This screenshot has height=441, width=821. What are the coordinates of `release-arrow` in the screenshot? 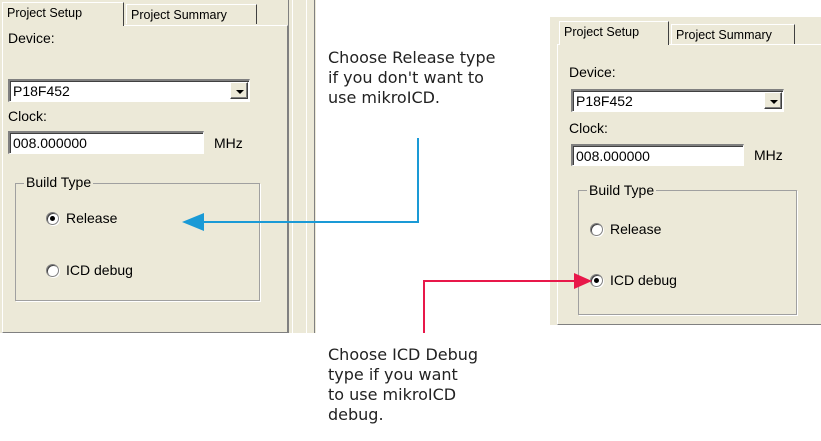 It's located at (300, 184).